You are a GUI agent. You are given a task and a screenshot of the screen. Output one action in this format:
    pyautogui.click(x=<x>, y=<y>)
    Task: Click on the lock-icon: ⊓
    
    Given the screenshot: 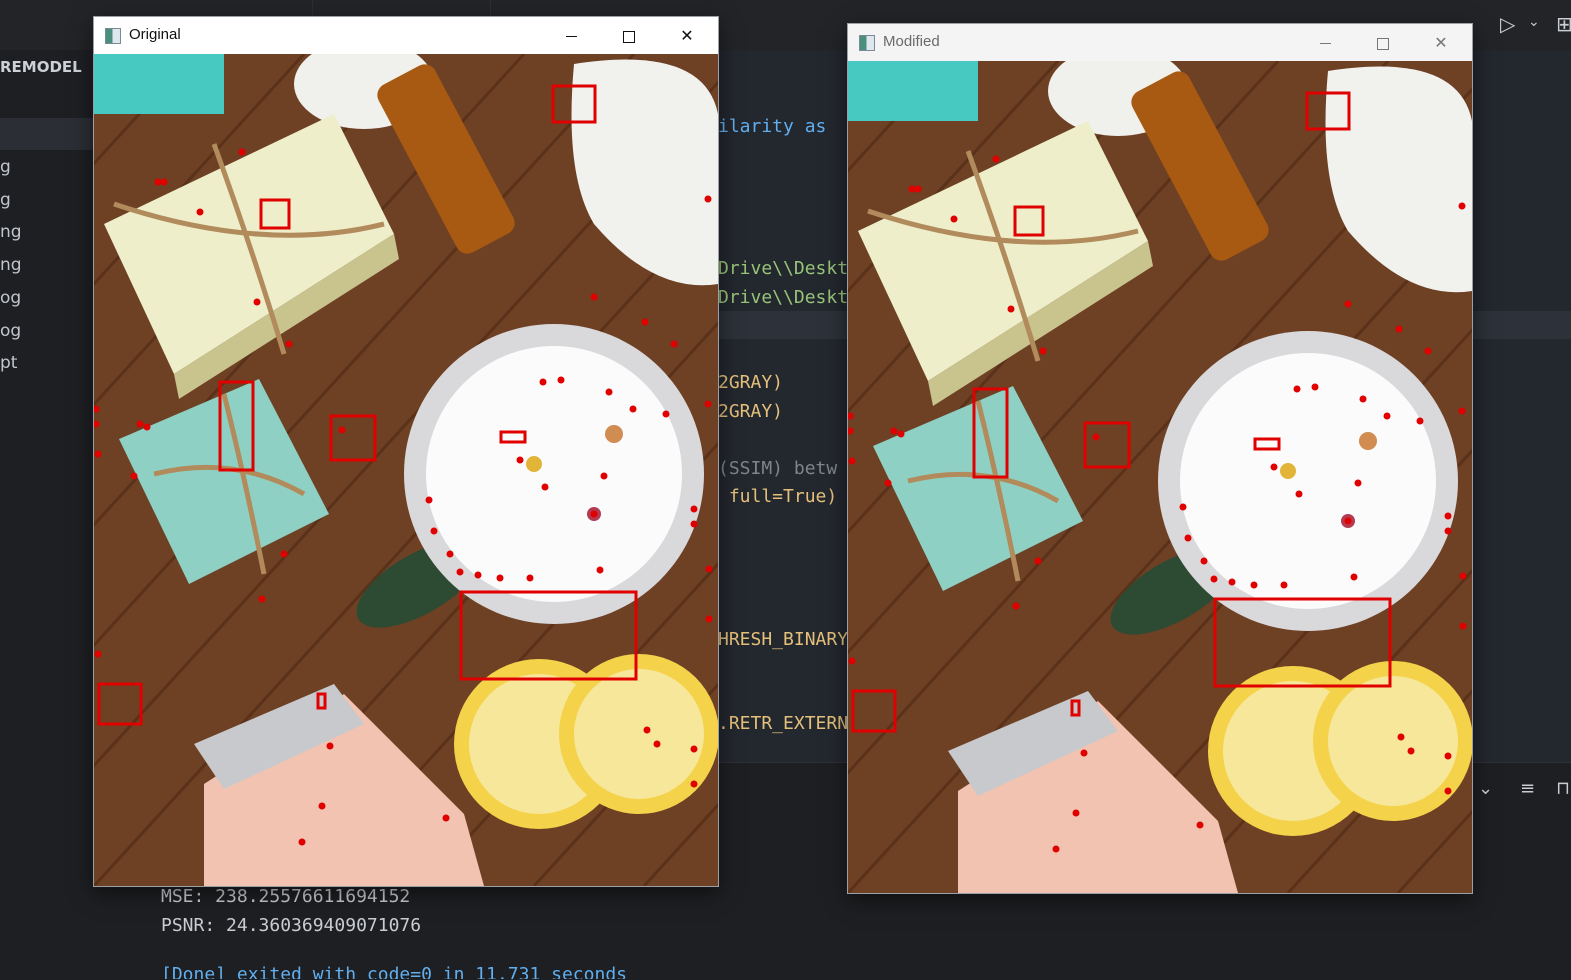 What is the action you would take?
    pyautogui.click(x=1563, y=788)
    